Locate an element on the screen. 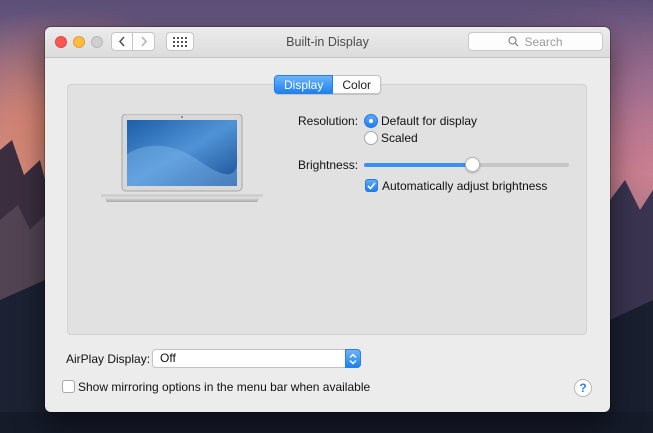  airplay-display-select: Off is located at coordinates (256, 358).